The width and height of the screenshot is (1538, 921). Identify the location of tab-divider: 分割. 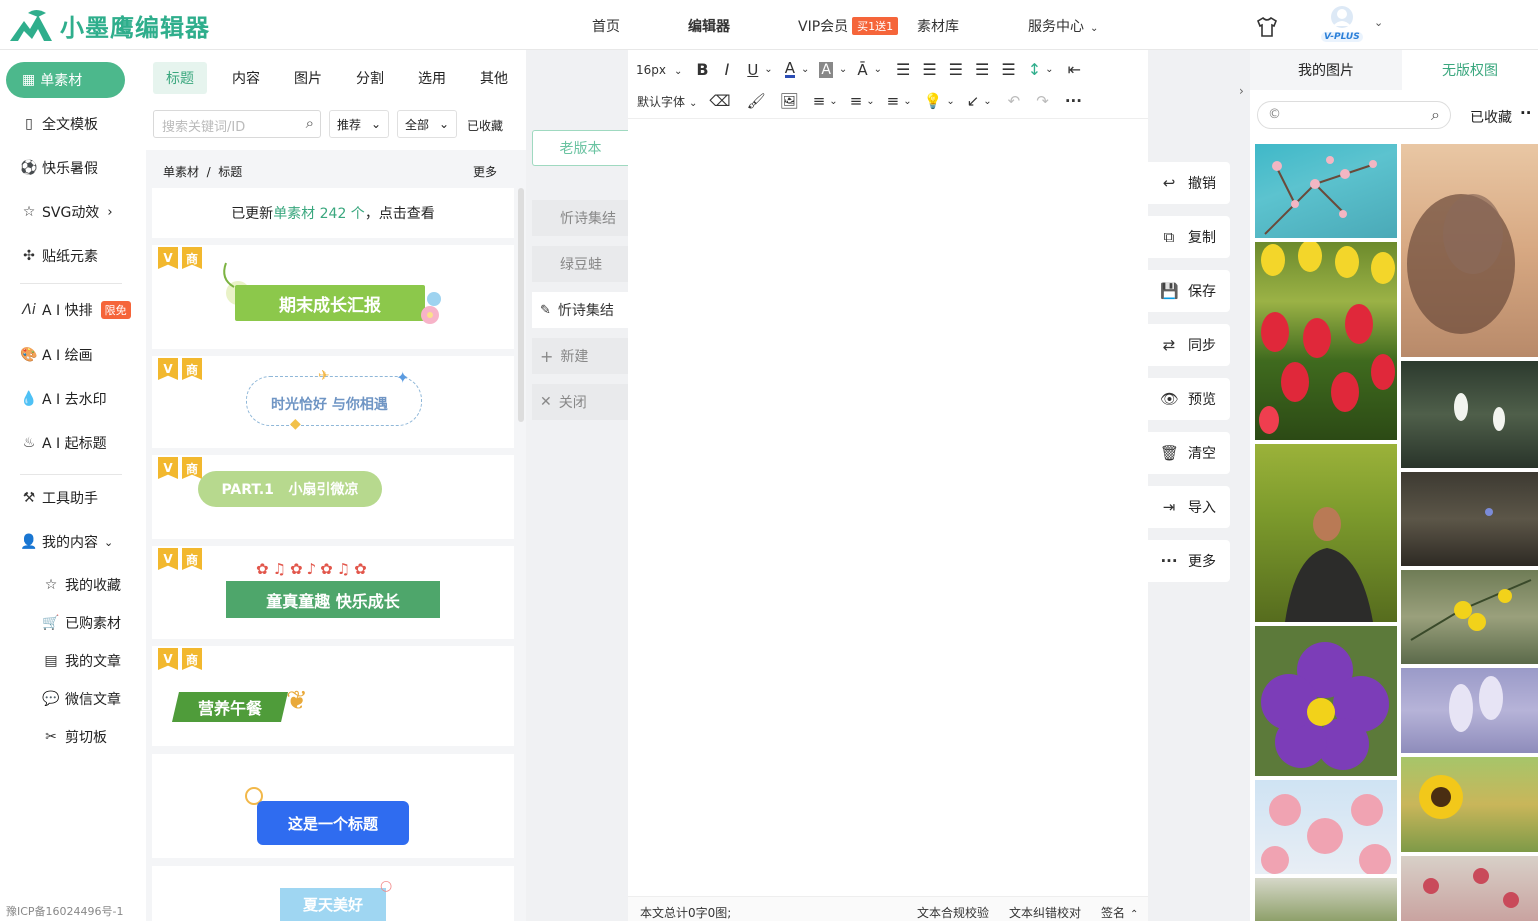
(370, 78).